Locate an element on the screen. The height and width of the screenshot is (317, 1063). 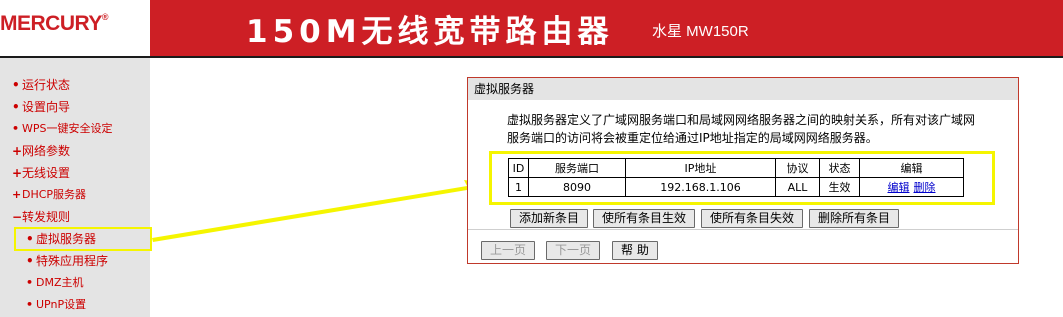
enable-all-button: 使所有条目生效 is located at coordinates (644, 218).